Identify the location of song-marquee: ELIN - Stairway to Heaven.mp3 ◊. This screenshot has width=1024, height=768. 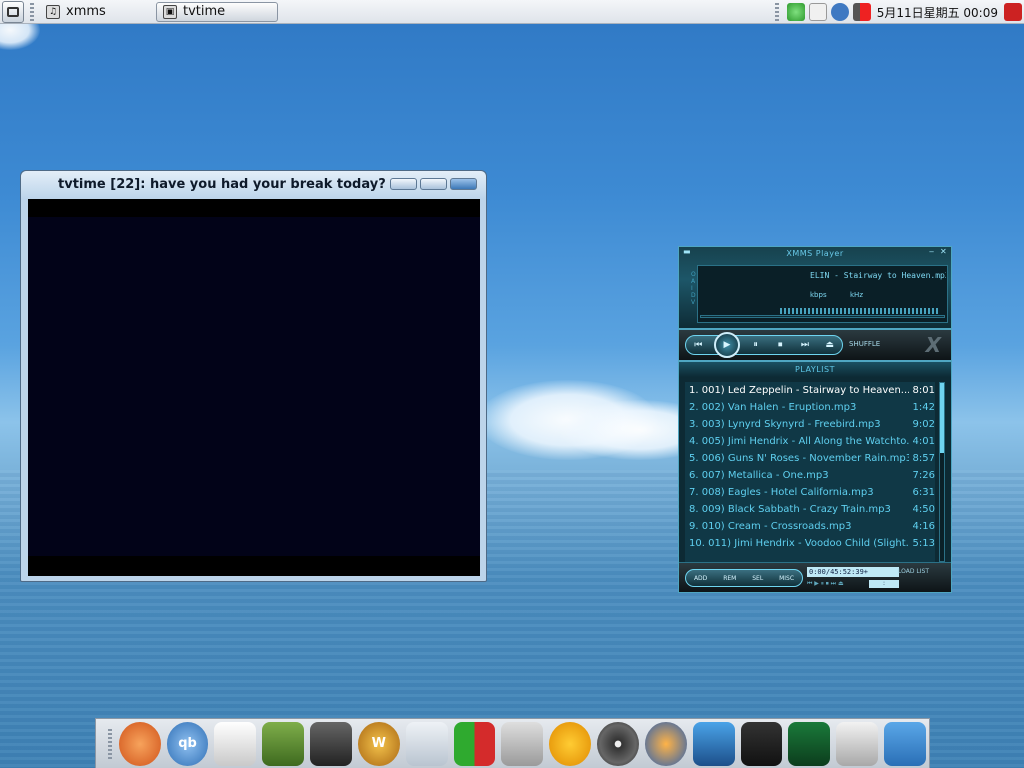
(878, 275).